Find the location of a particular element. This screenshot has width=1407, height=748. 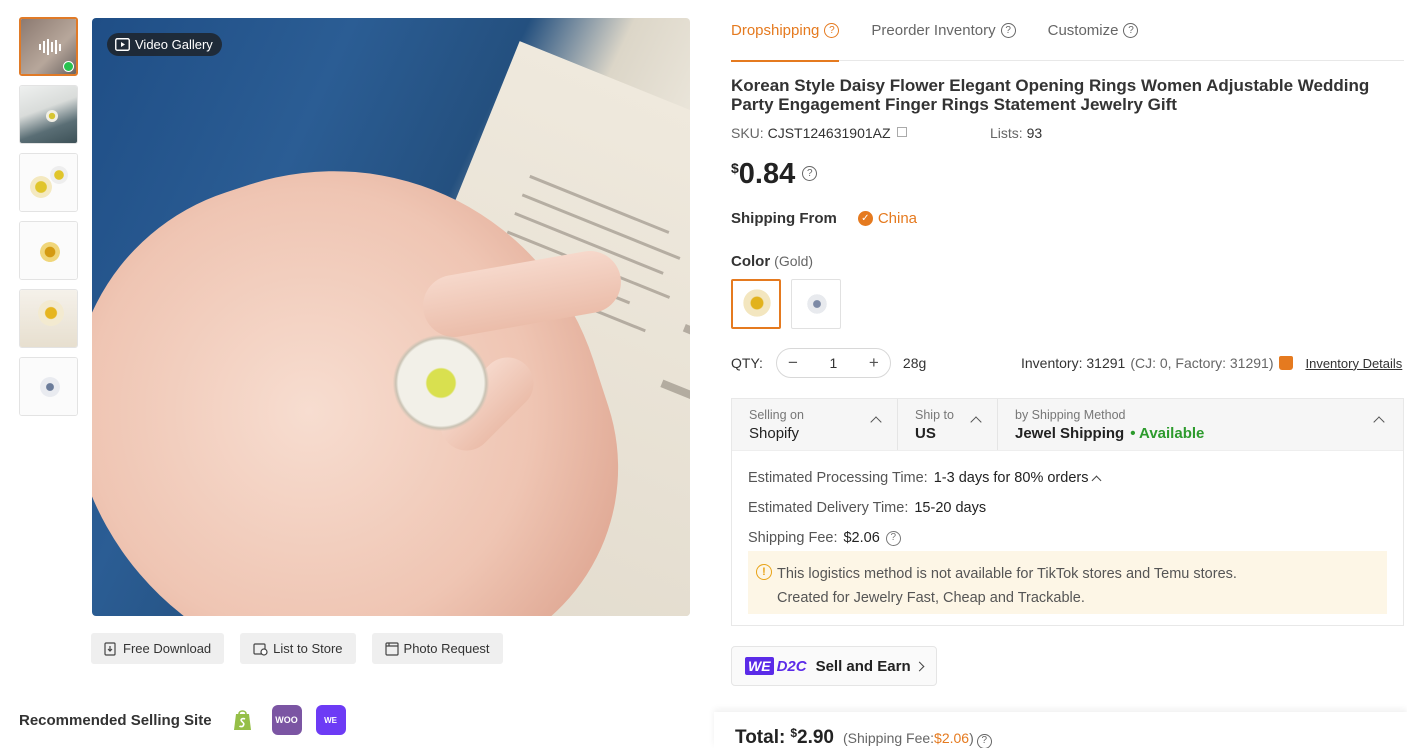

copy-icon is located at coordinates (901, 132).